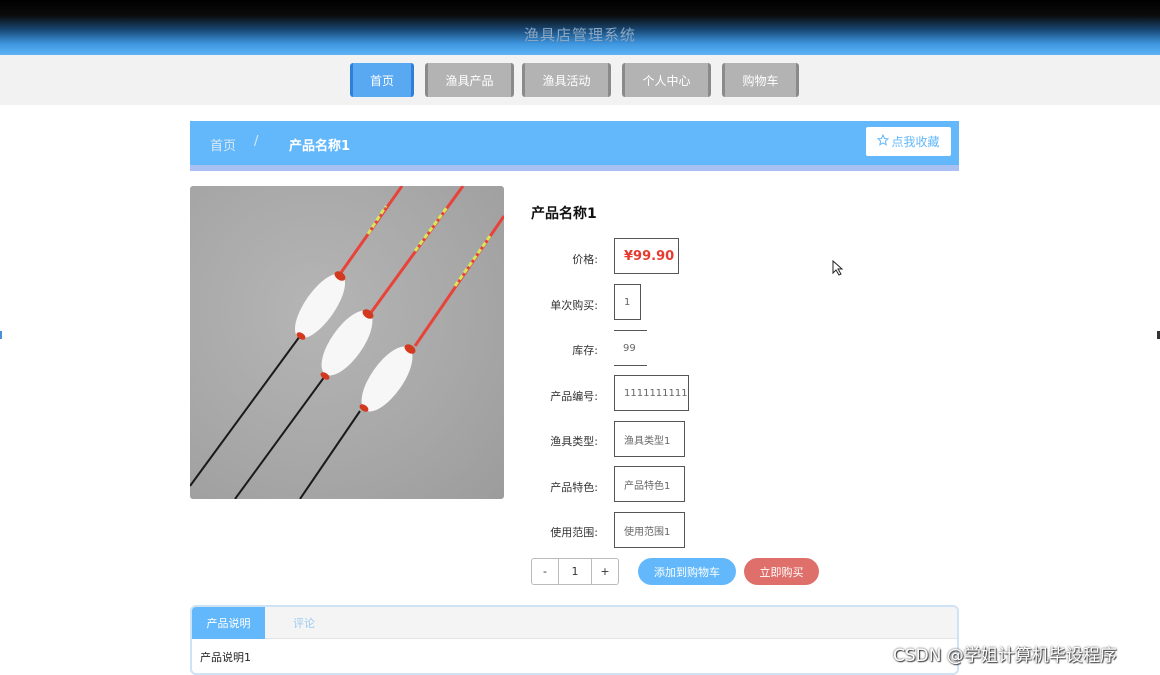  What do you see at coordinates (838, 269) in the screenshot?
I see `mouse-cursor-icon` at bounding box center [838, 269].